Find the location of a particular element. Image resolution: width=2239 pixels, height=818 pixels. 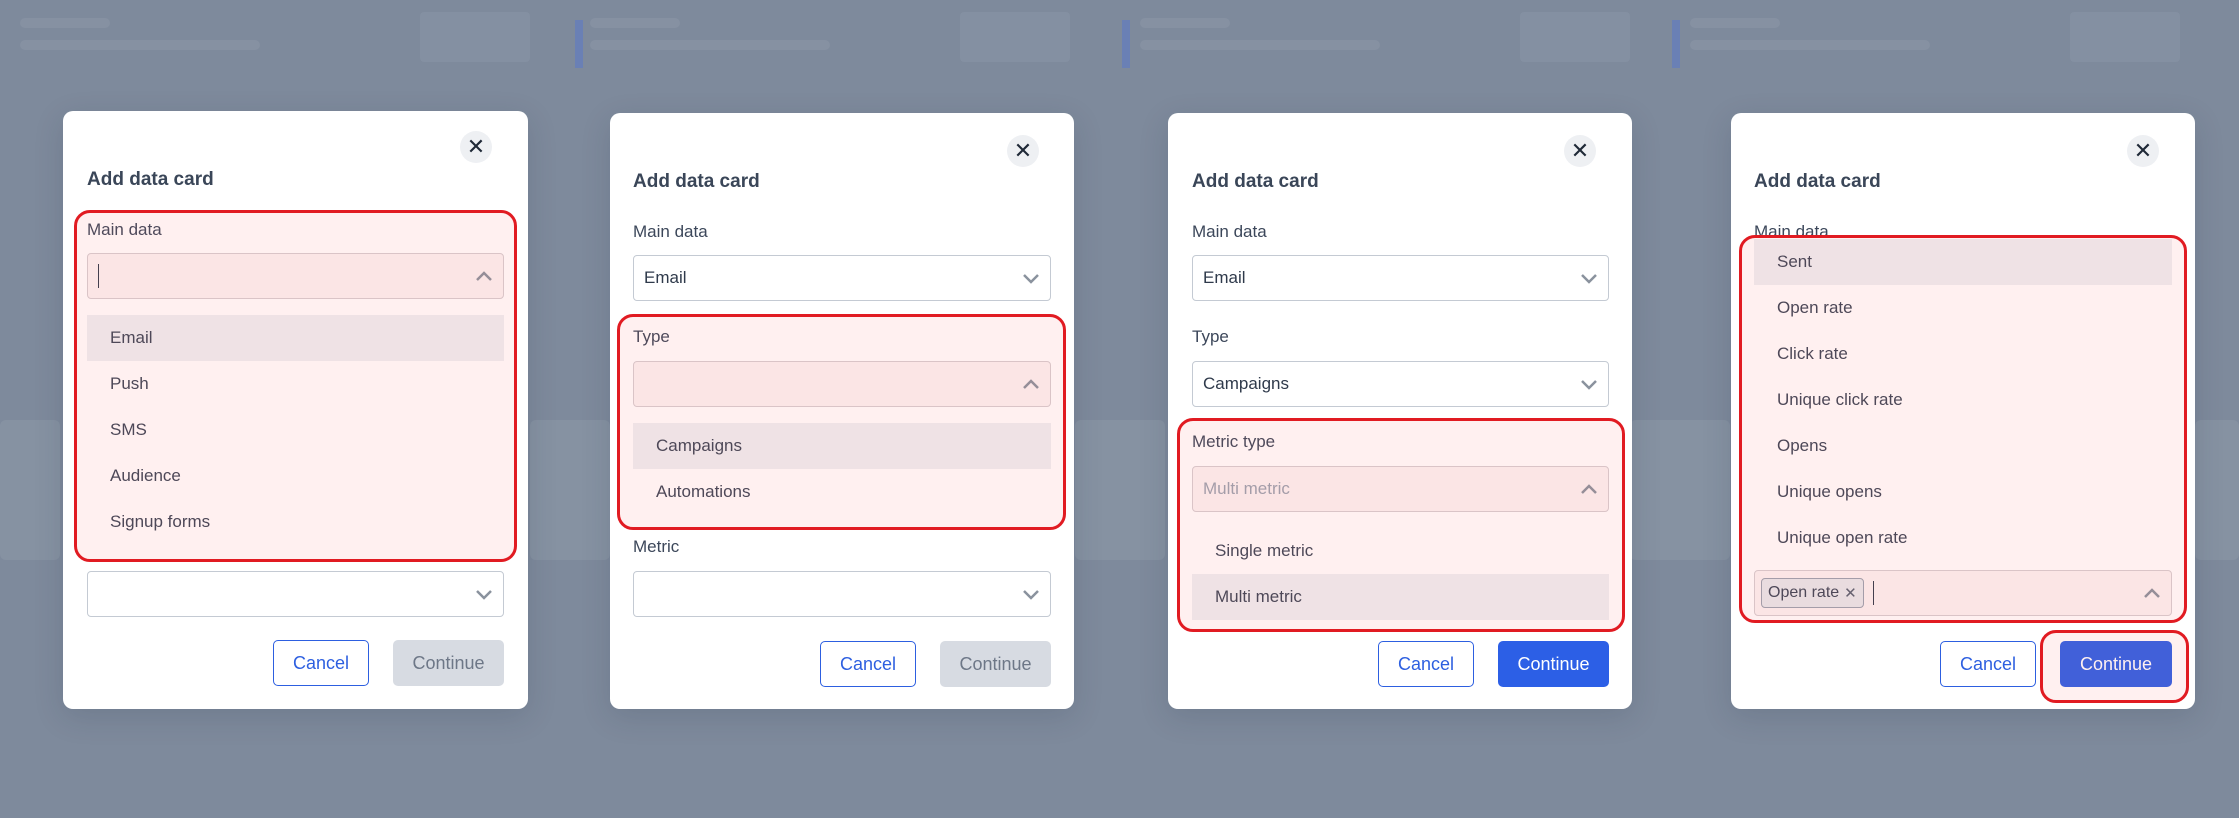

metric-type-select: Multi metric is located at coordinates (1400, 489).